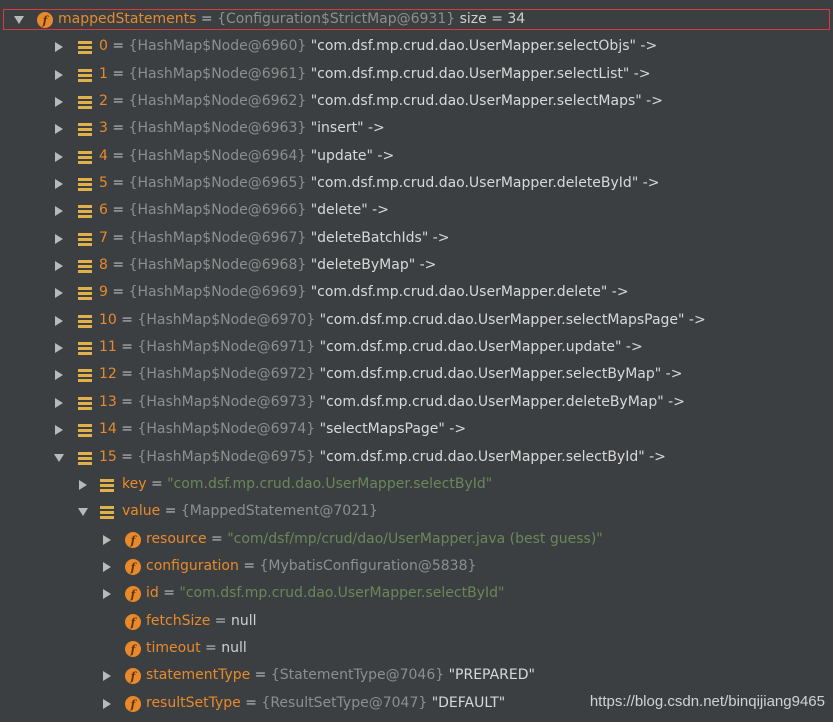  I want to click on tree-row-part: {HashMap$Node@6963}, so click(217, 128).